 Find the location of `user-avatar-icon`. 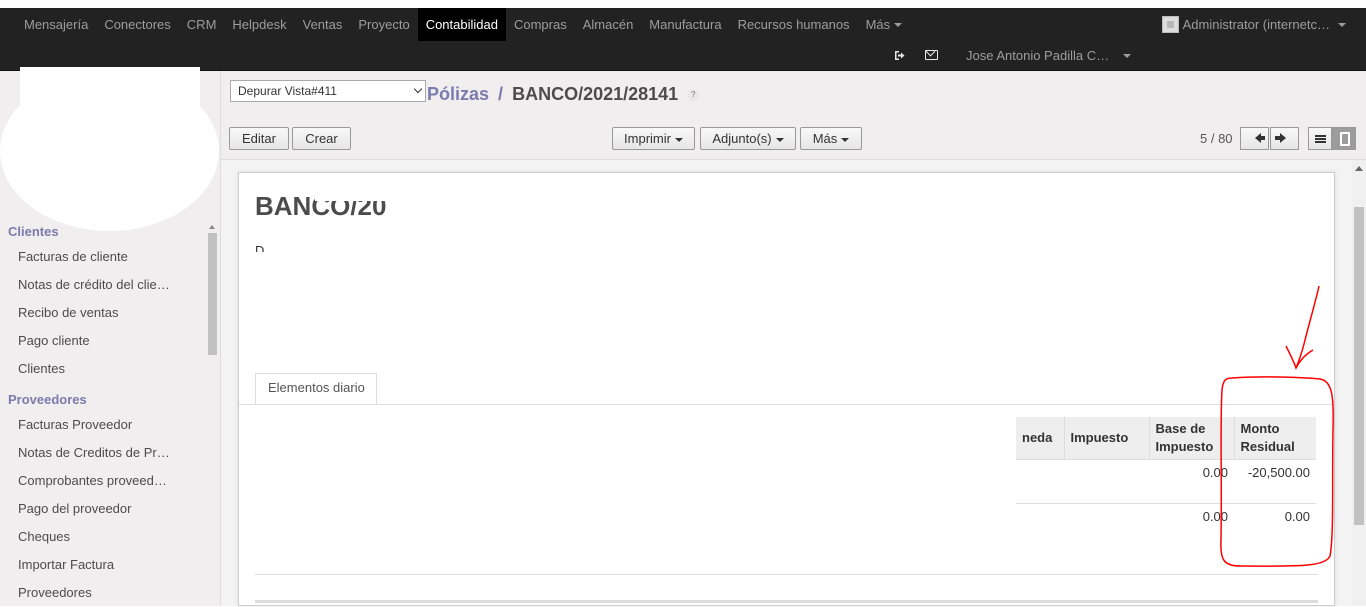

user-avatar-icon is located at coordinates (1170, 24).